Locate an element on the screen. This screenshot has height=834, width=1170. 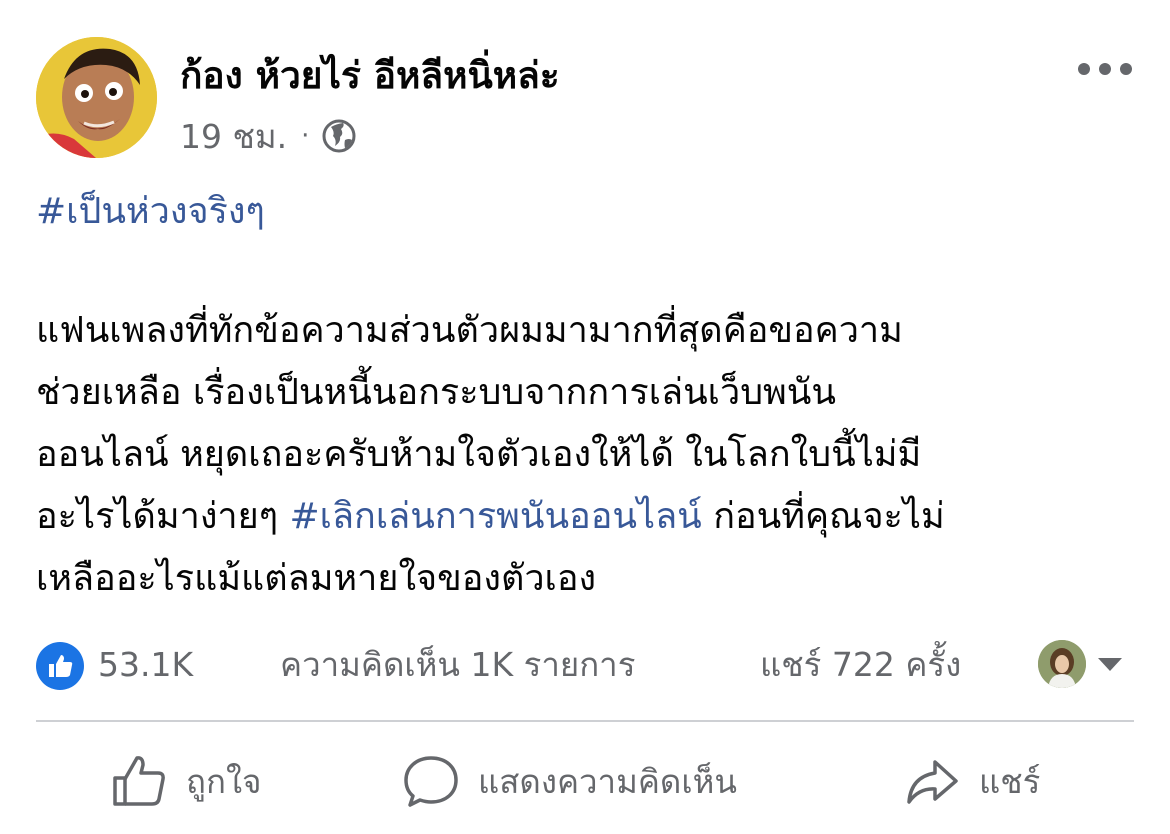
comments-count: ความคิดเห็น 1K รายการ is located at coordinates (457, 665).